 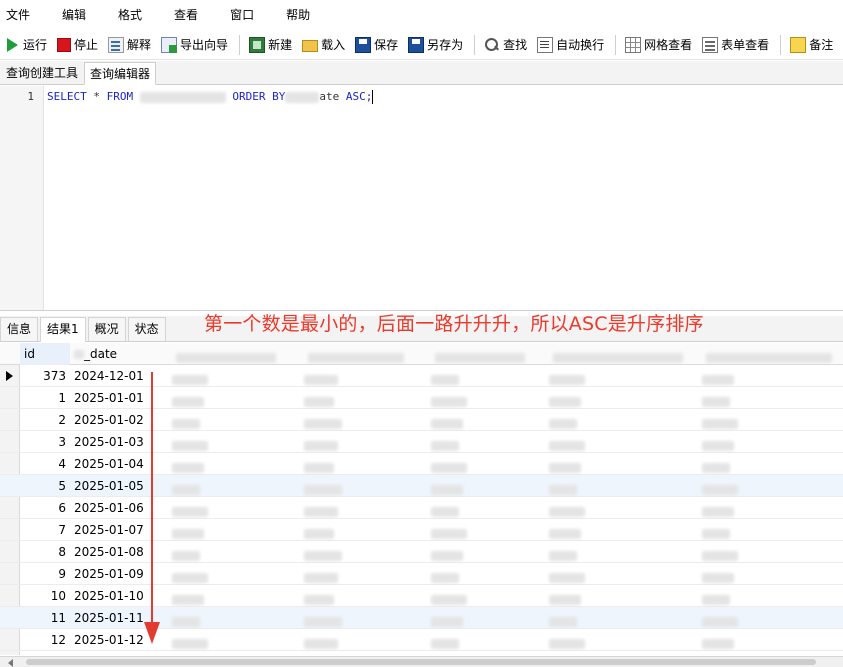 I want to click on grid-view-button: 网格查看, so click(x=658, y=45).